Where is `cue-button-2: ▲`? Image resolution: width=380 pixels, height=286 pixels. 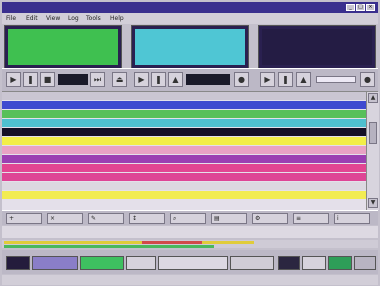
cue-button-2: ▲ is located at coordinates (175, 79).